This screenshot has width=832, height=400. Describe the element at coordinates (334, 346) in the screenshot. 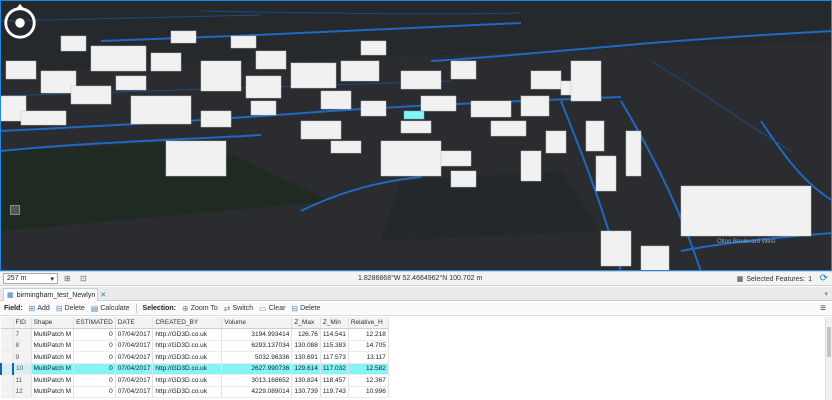

I see `table-cell: 115.383` at that location.